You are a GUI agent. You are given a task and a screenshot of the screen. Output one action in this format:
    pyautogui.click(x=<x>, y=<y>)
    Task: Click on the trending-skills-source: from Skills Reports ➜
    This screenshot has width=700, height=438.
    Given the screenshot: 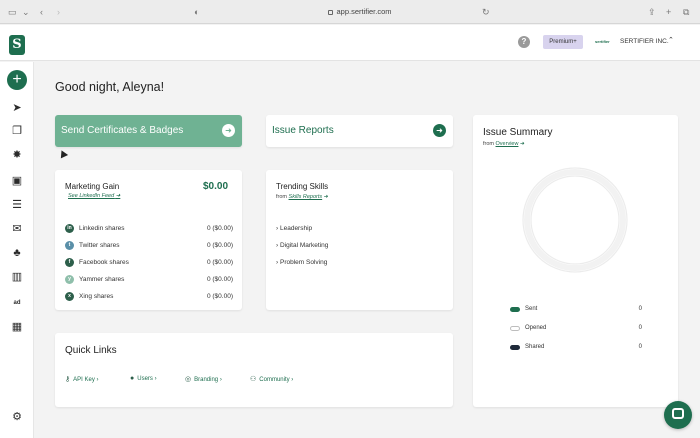 What is the action you would take?
    pyautogui.click(x=302, y=197)
    